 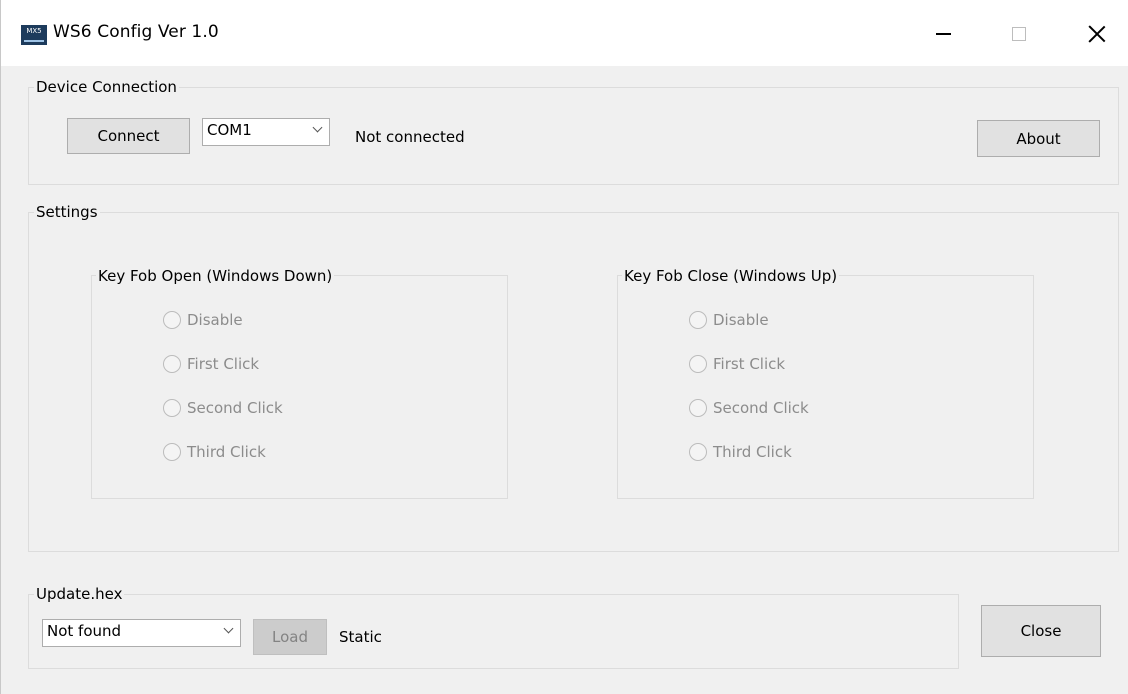 What do you see at coordinates (410, 137) in the screenshot?
I see `connection-status: Not connected` at bounding box center [410, 137].